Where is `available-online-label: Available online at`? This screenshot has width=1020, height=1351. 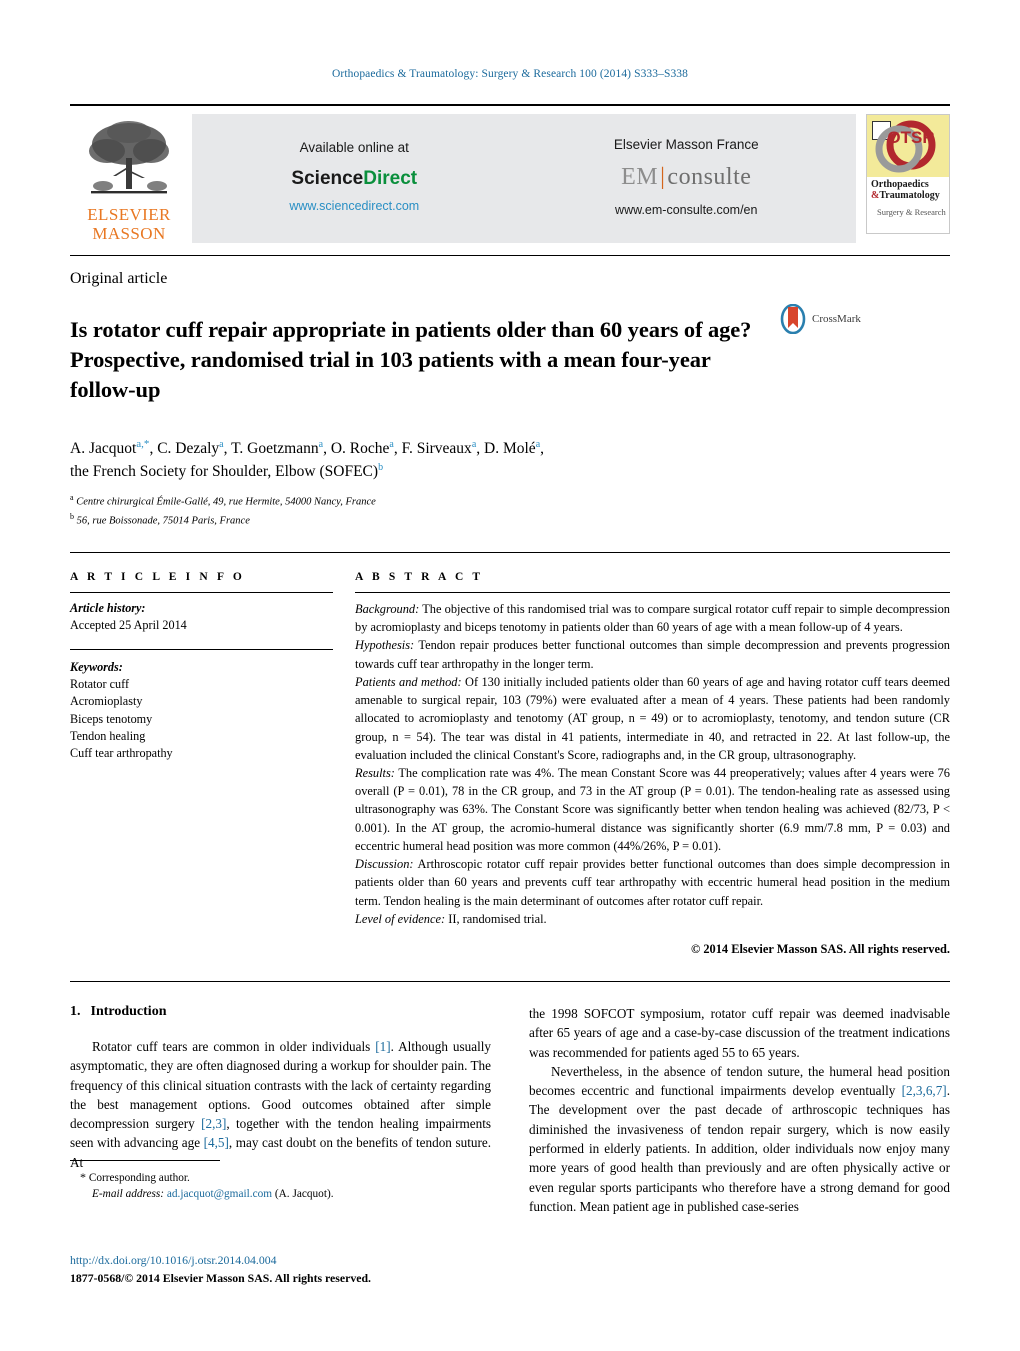
available-online-label: Available online at is located at coordinates (354, 147).